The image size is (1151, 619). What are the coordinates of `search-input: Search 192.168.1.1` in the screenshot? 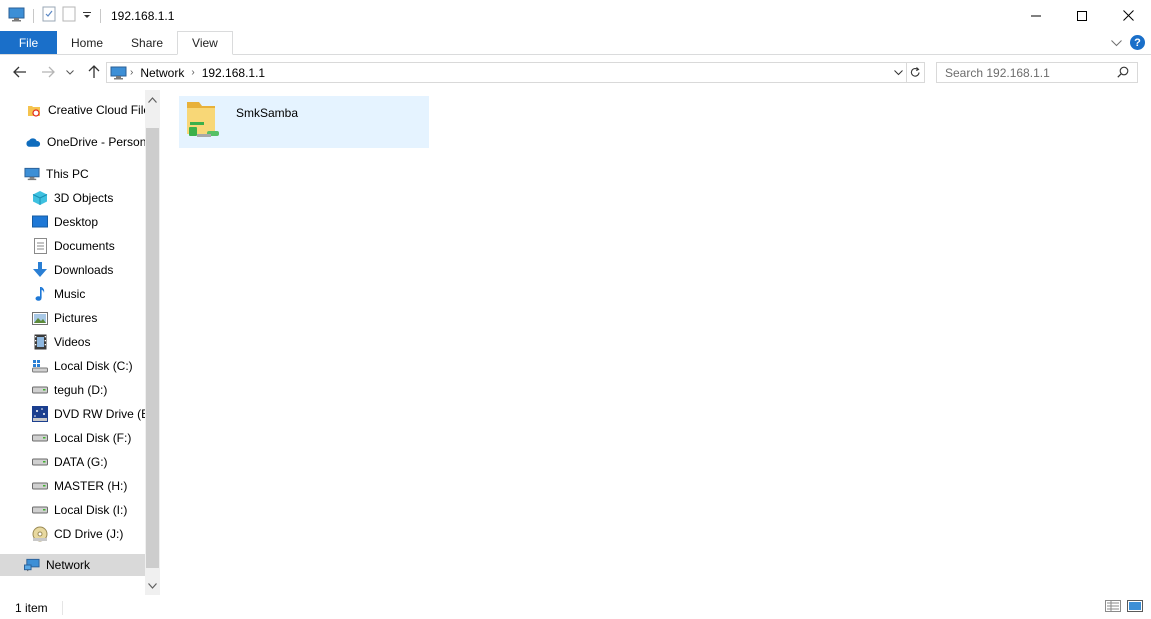 It's located at (1037, 72).